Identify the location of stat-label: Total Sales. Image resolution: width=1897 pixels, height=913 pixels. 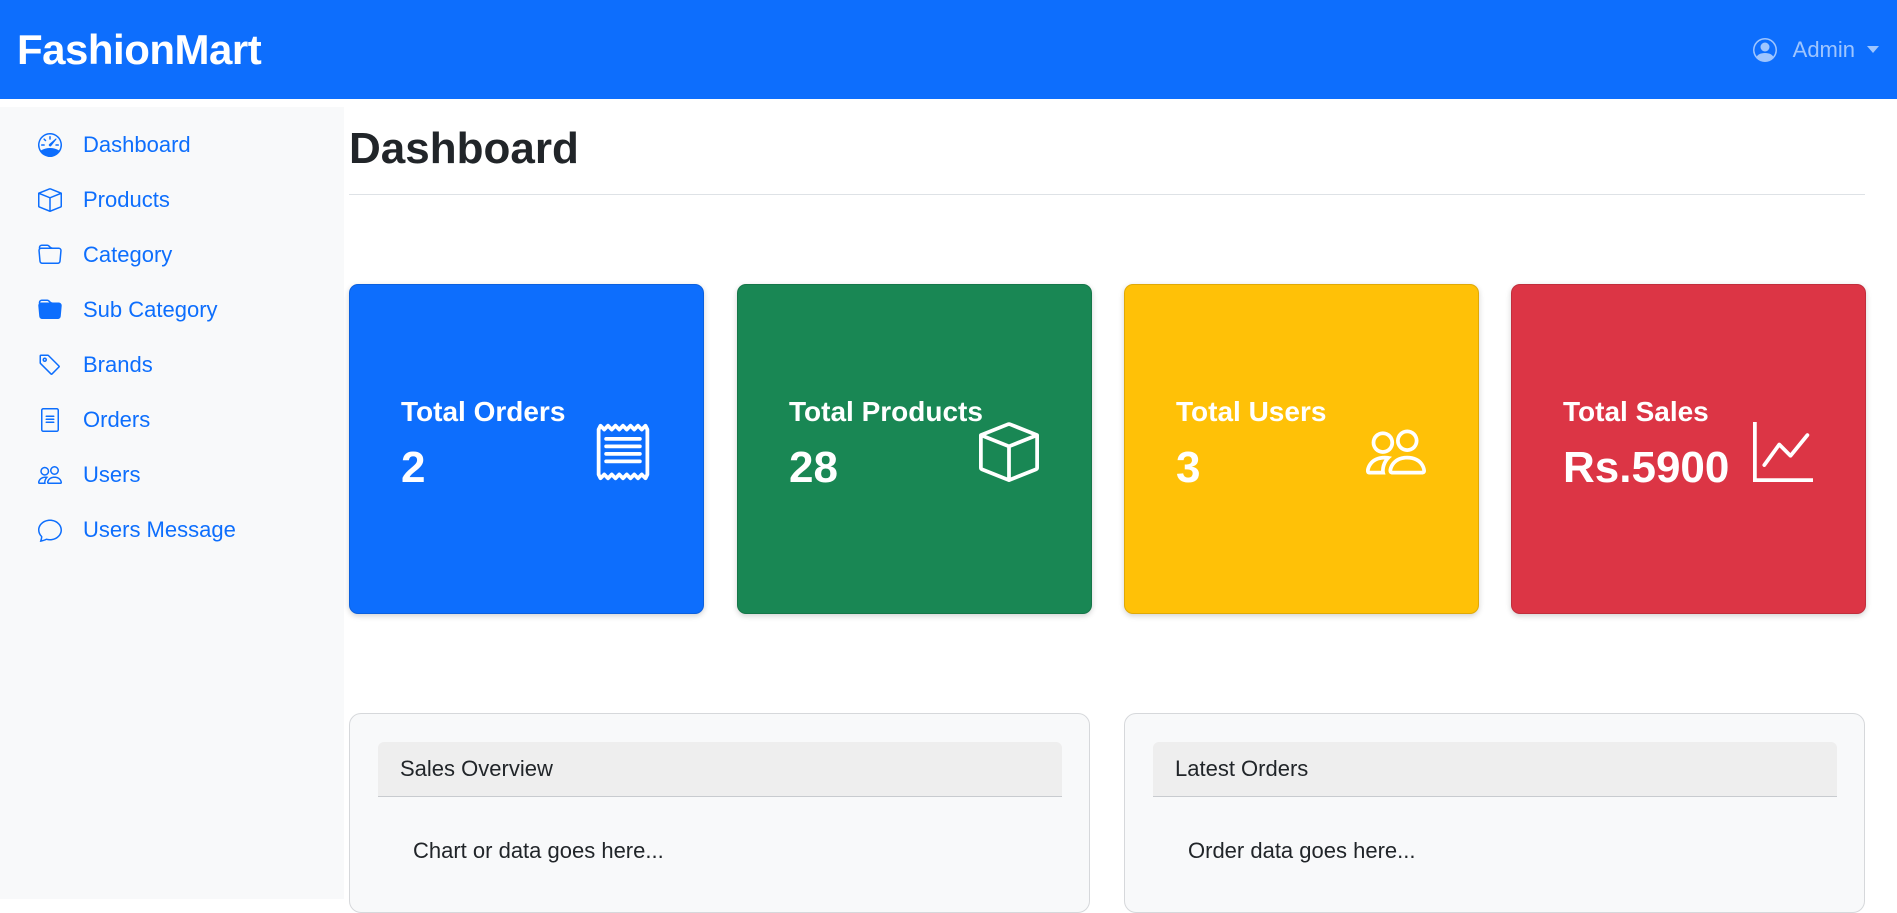
(1636, 411).